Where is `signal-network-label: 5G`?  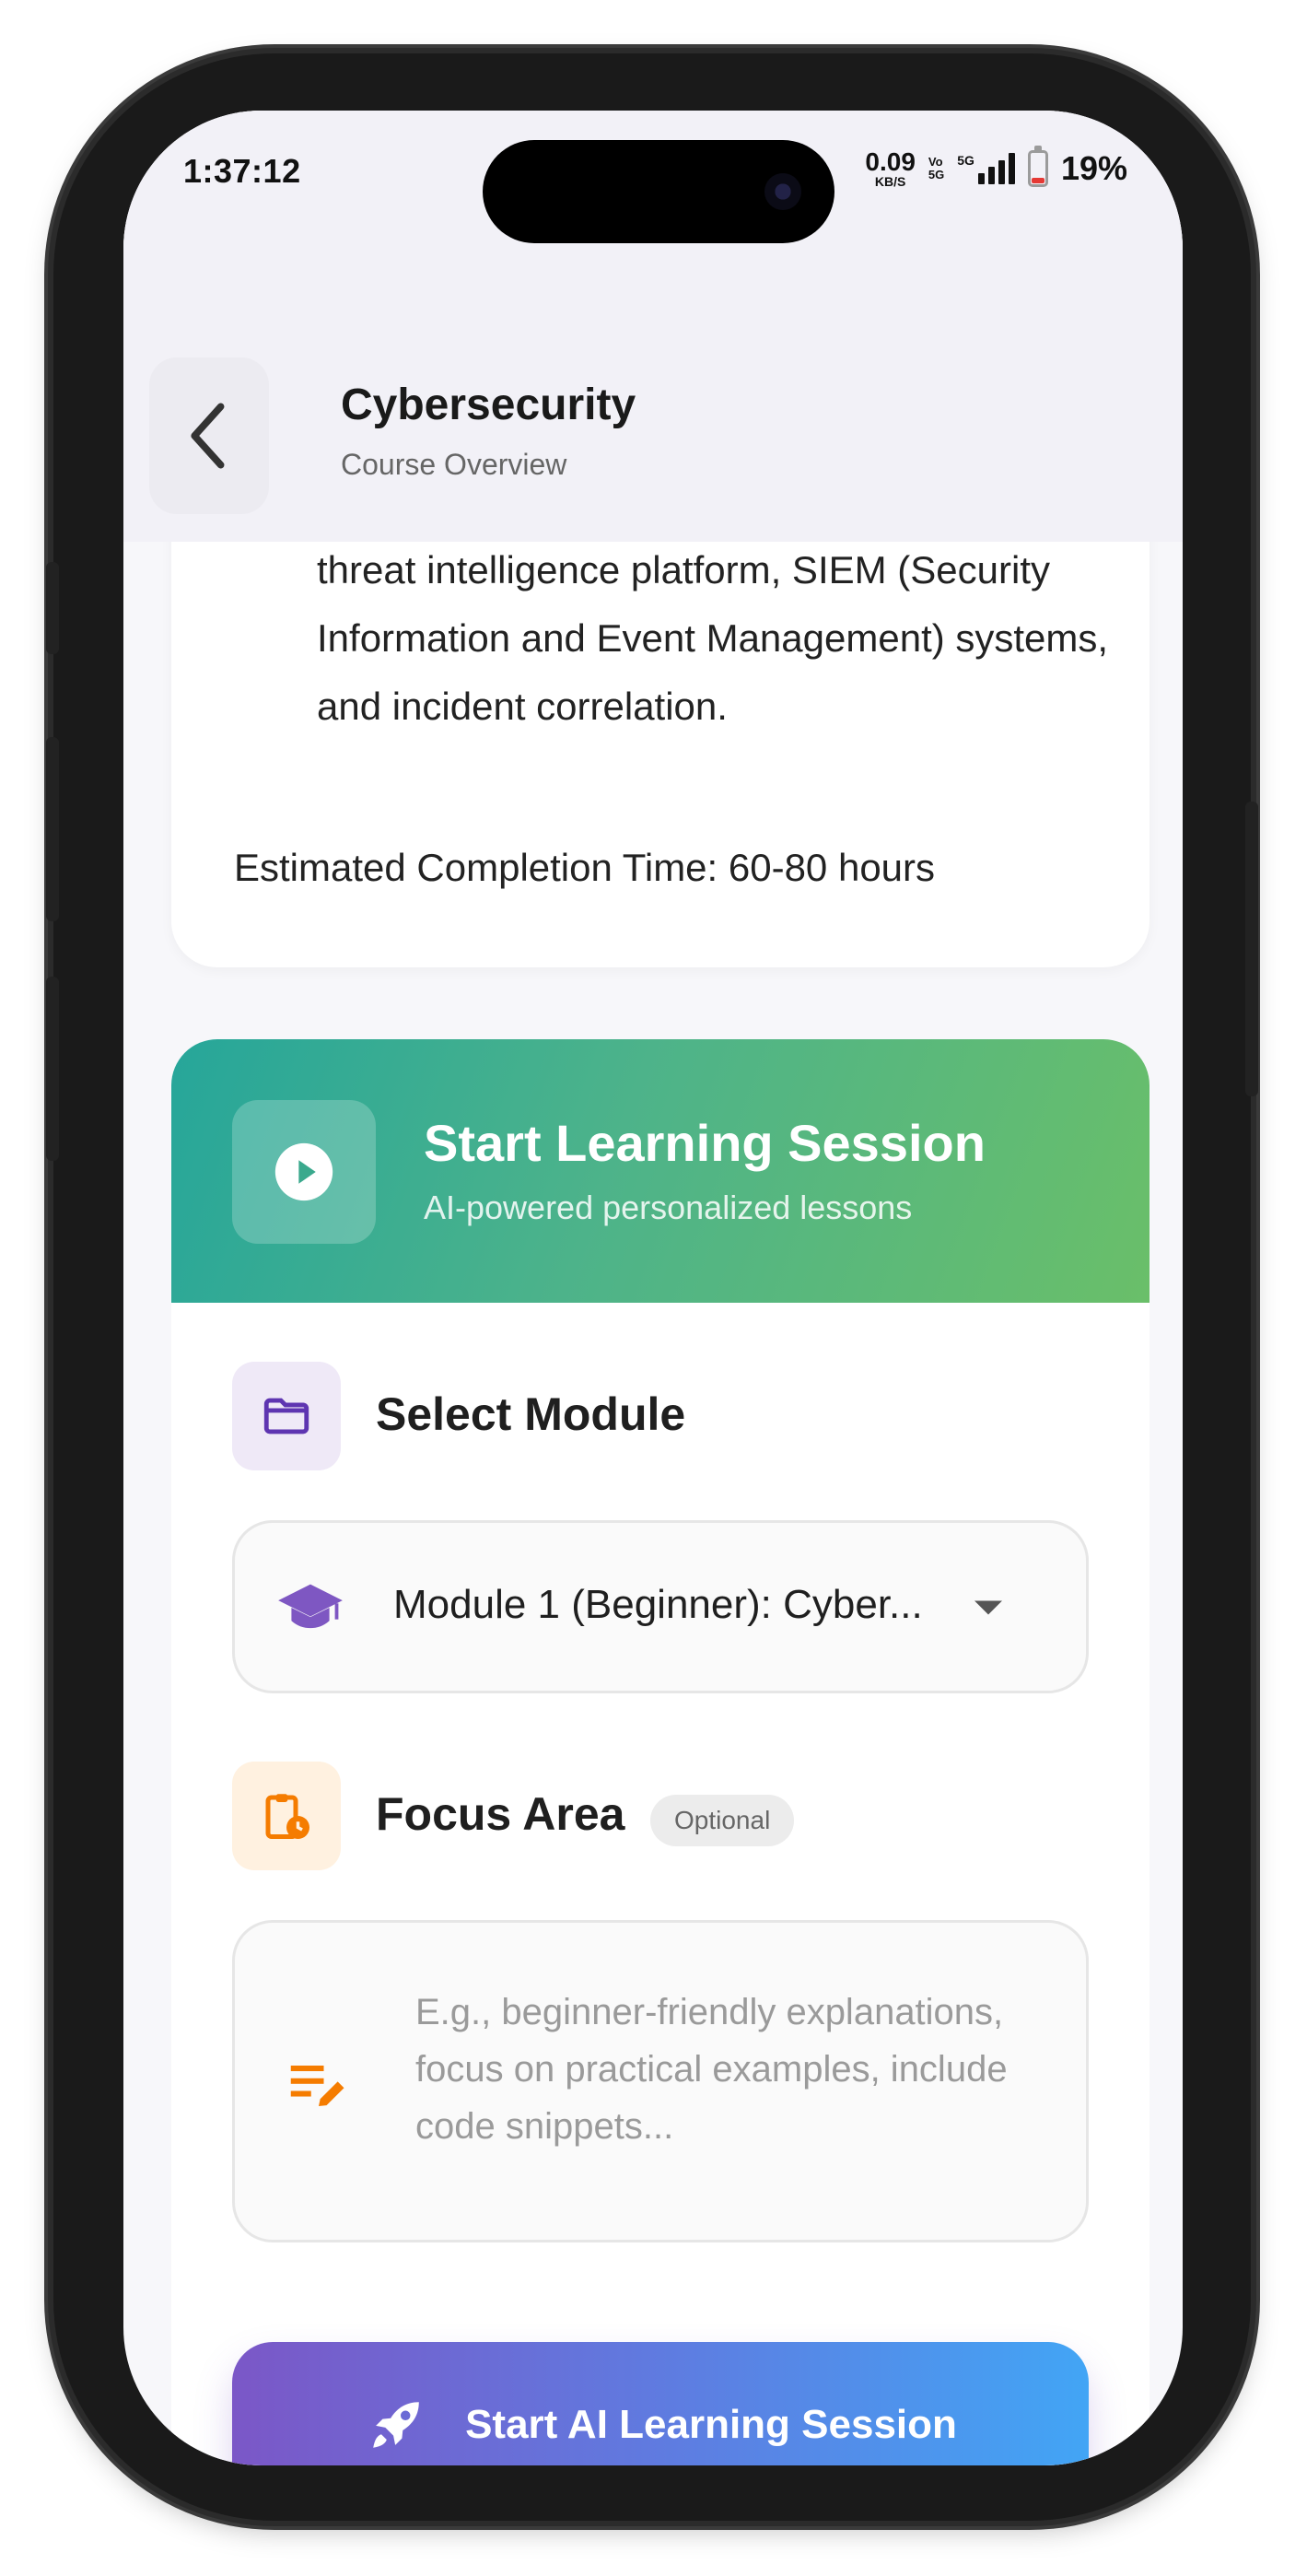
signal-network-label: 5G is located at coordinates (966, 160).